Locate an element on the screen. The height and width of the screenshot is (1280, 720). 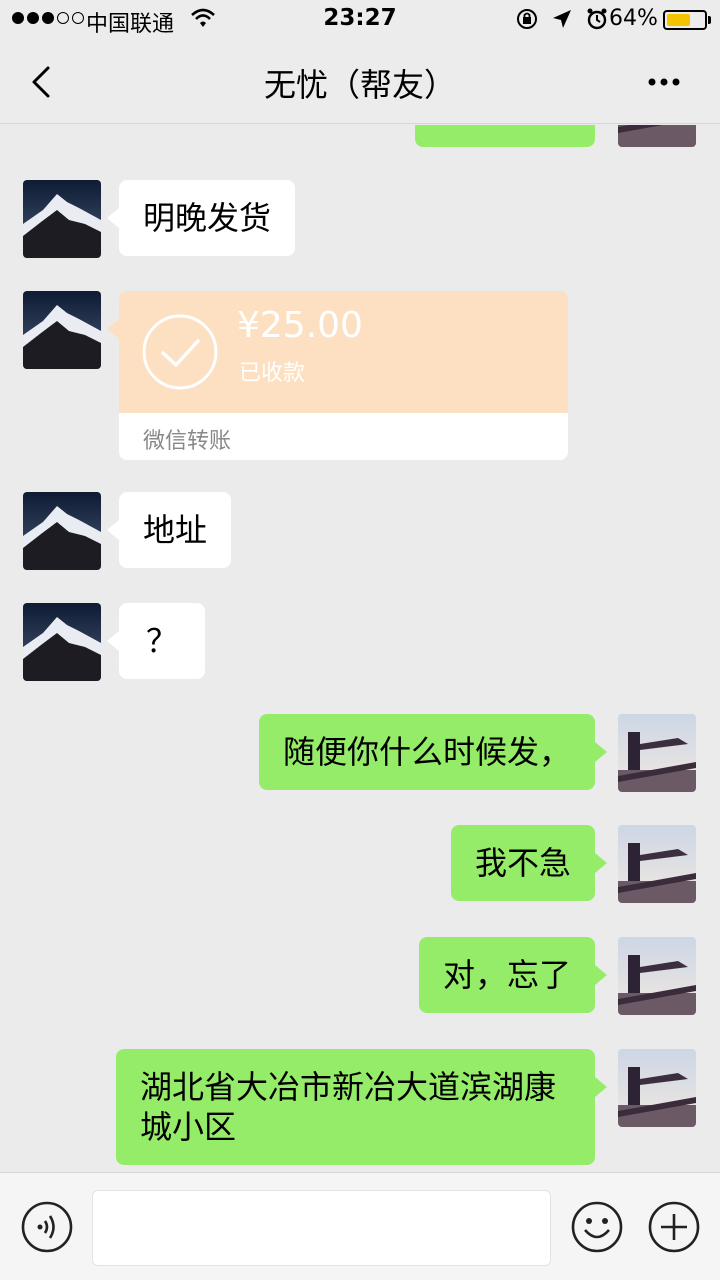
transfer-status: 已收款 is located at coordinates (272, 373).